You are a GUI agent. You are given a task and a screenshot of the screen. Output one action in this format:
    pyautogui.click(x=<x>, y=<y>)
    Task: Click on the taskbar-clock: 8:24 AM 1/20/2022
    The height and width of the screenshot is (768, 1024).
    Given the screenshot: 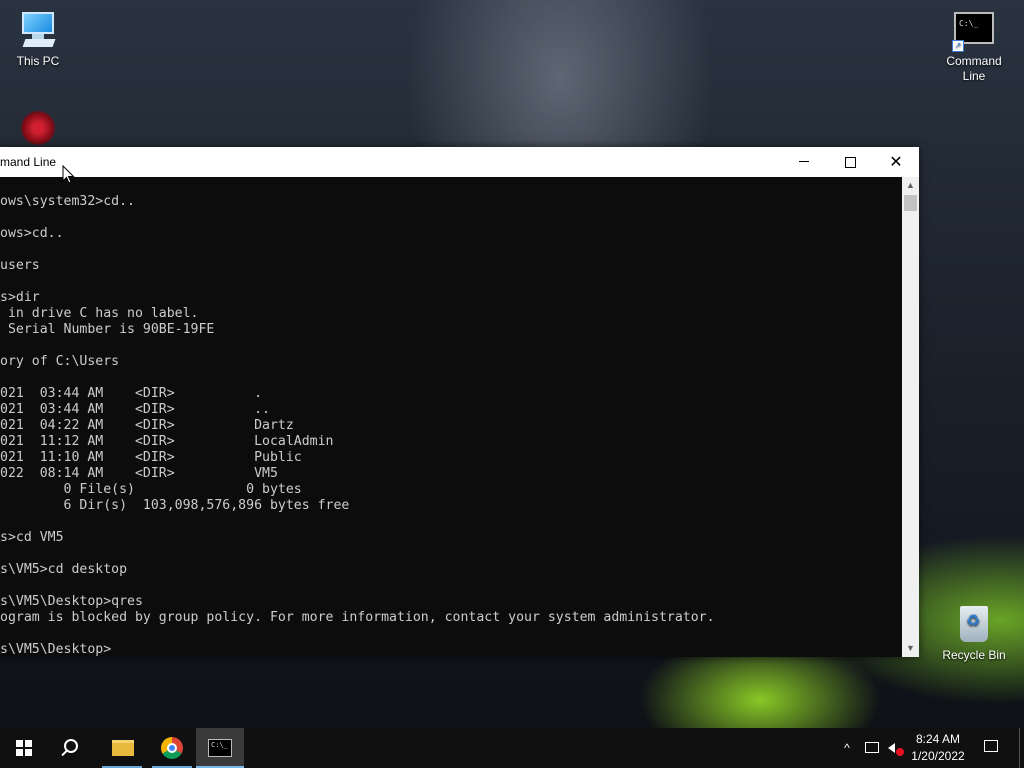 What is the action you would take?
    pyautogui.click(x=938, y=748)
    